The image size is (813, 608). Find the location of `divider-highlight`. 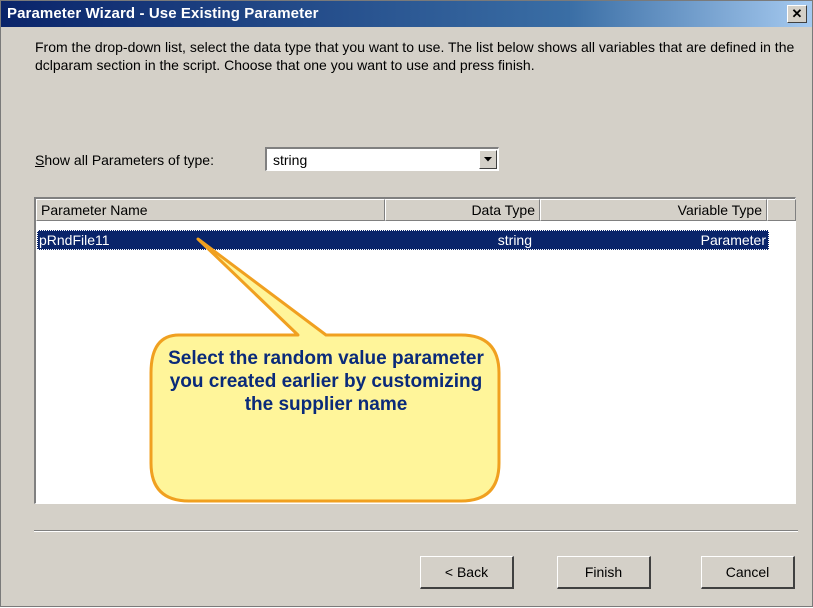

divider-highlight is located at coordinates (416, 531).